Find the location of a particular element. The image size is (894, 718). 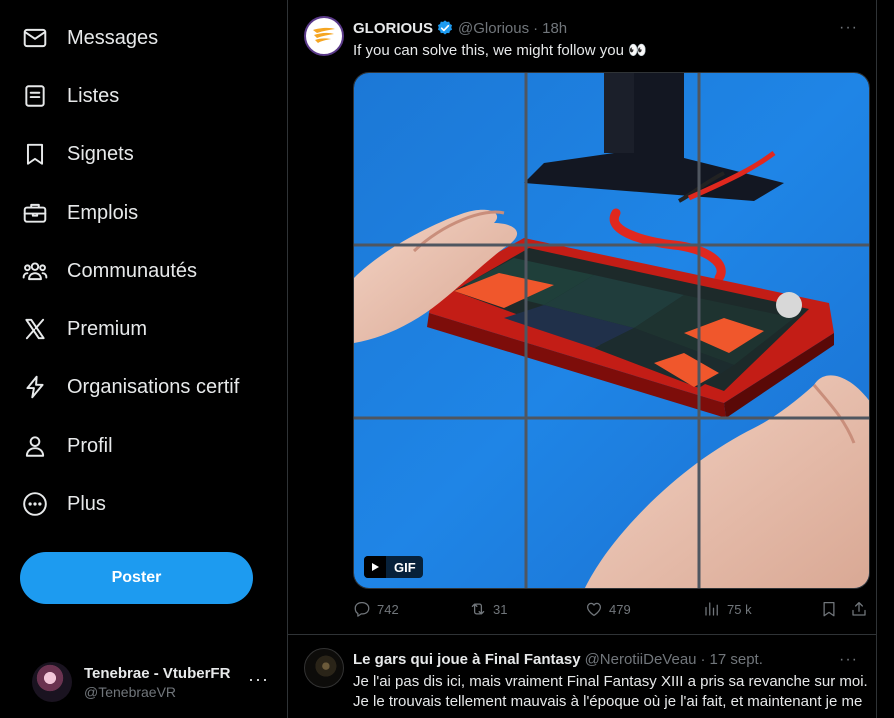

lightning-icon is located at coordinates (35, 387).